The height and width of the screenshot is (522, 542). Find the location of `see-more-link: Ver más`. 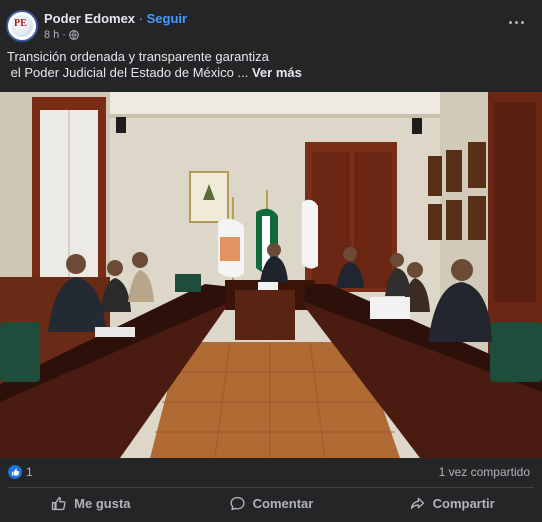

see-more-link: Ver más is located at coordinates (277, 72).